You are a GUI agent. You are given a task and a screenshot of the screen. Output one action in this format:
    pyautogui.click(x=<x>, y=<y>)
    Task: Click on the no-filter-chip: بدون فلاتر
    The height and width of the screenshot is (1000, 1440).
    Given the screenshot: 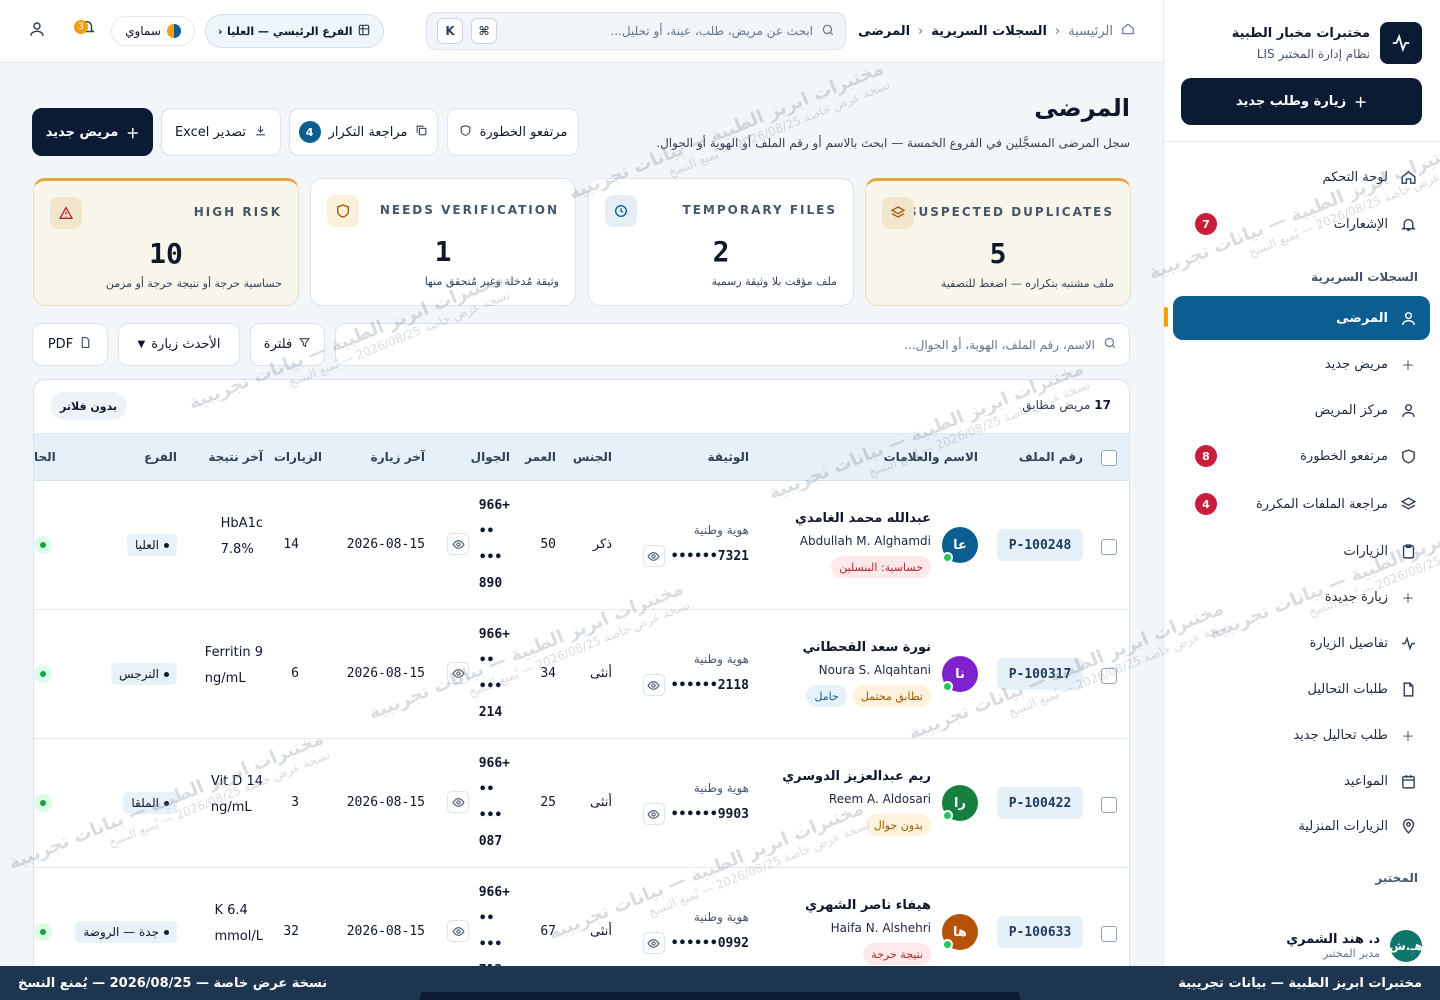 What is the action you would take?
    pyautogui.click(x=89, y=406)
    